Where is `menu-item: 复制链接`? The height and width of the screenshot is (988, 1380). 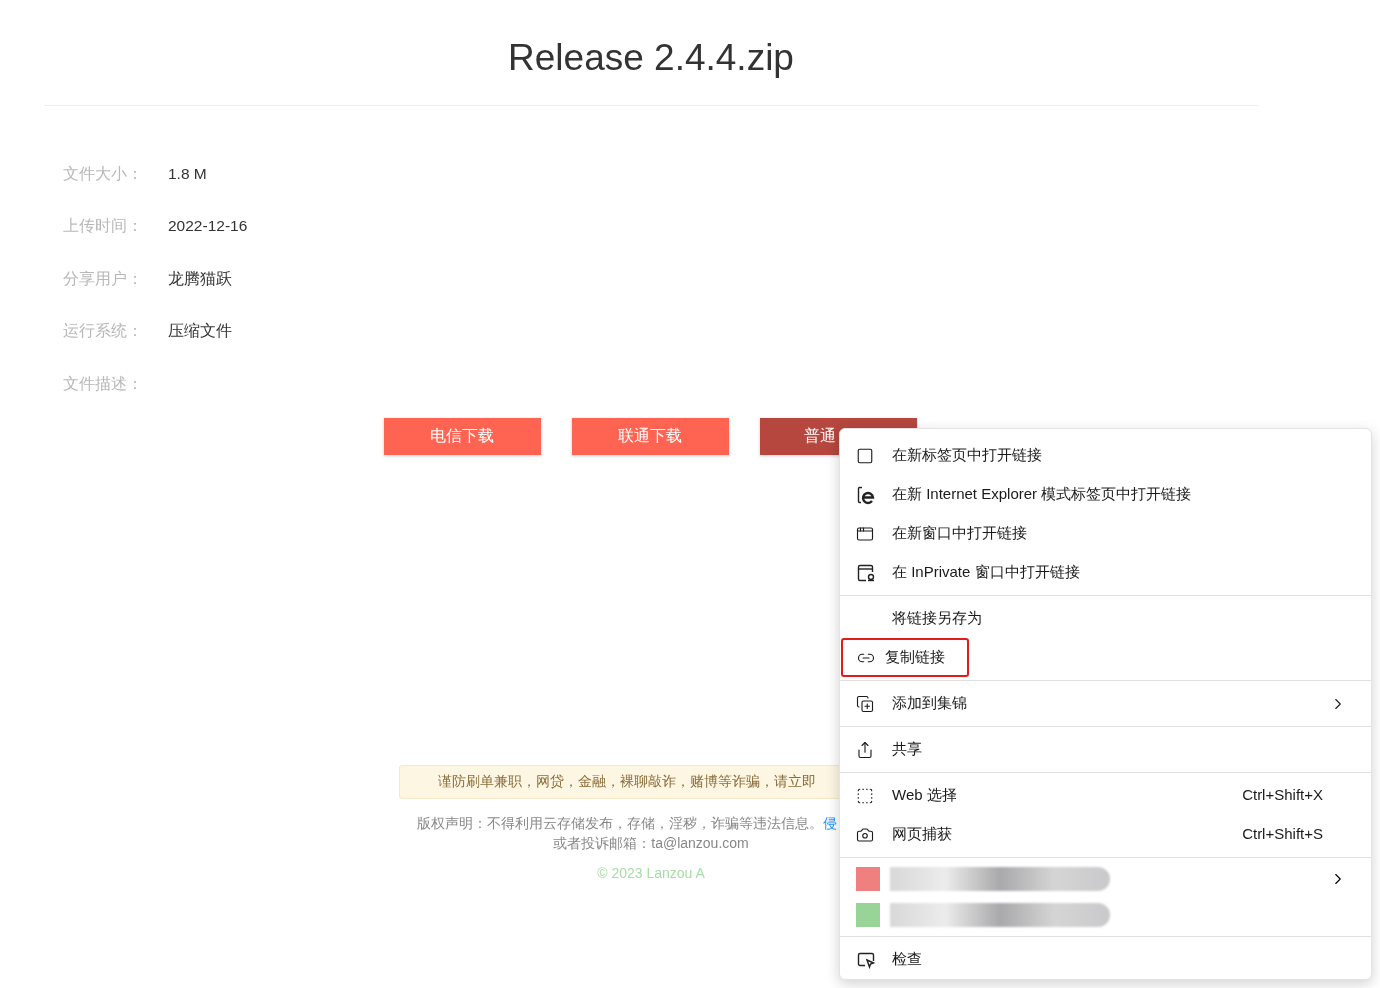
menu-item: 复制链接 is located at coordinates (905, 657).